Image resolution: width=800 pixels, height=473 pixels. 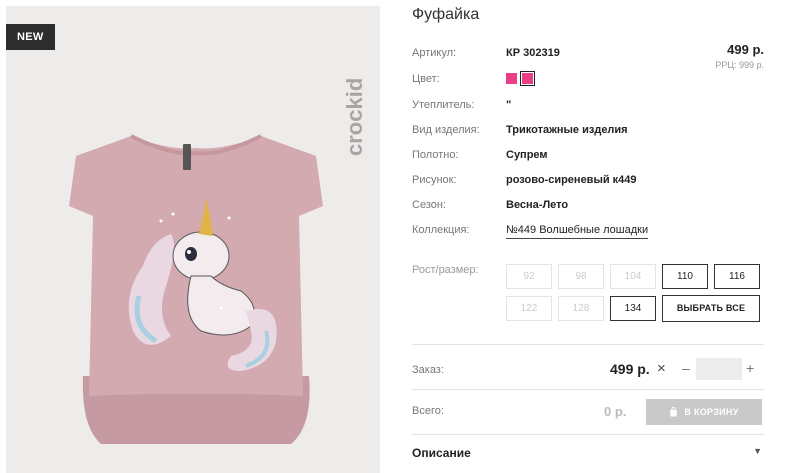 I want to click on order-label: Заказ:, so click(x=428, y=370).